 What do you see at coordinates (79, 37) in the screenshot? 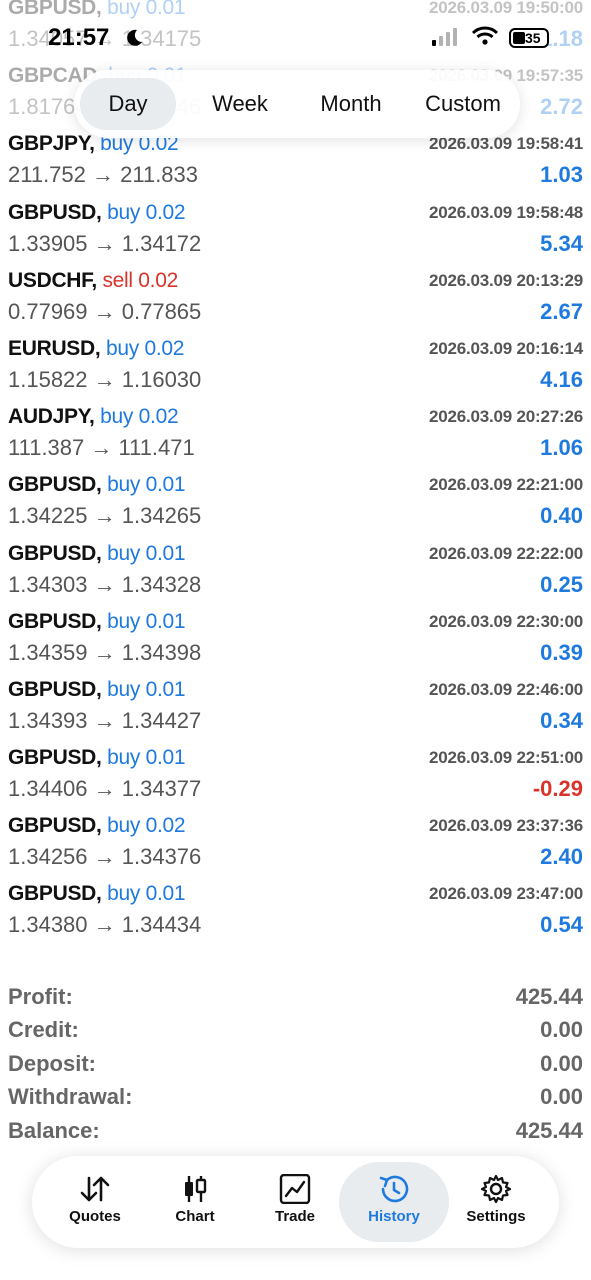
I see `status-clock: 21:57` at bounding box center [79, 37].